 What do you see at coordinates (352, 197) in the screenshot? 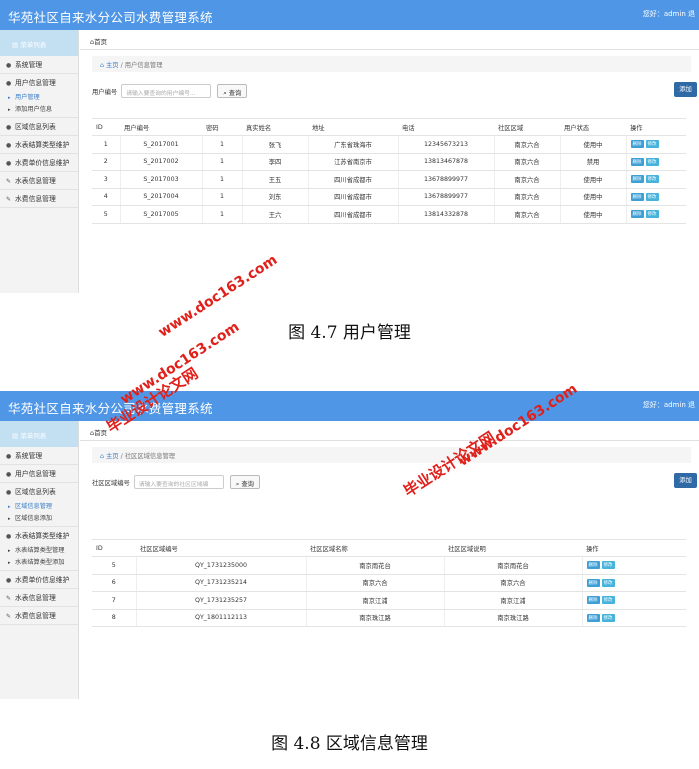
I see `table-cell: 四川省成都市` at bounding box center [352, 197].